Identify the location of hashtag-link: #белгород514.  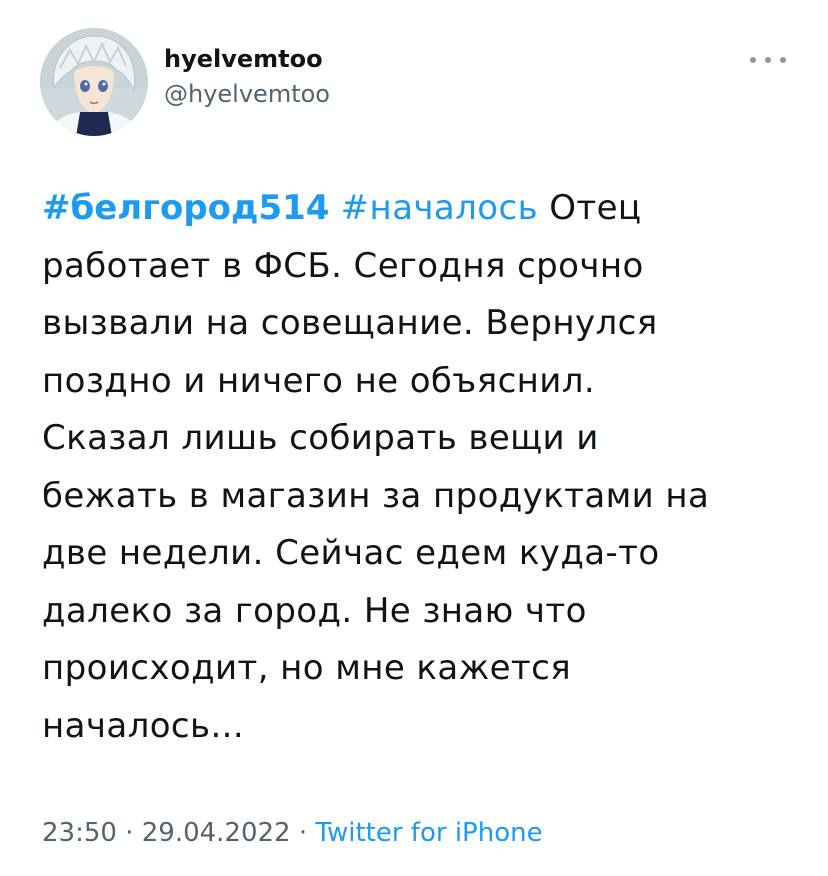
(185, 208).